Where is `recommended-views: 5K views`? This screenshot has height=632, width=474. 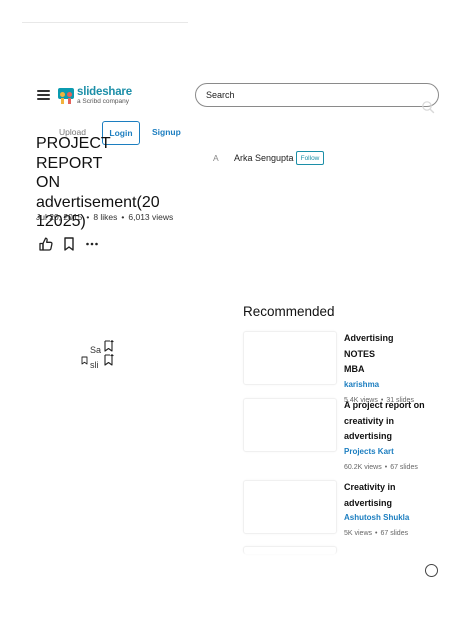 recommended-views: 5K views is located at coordinates (358, 533).